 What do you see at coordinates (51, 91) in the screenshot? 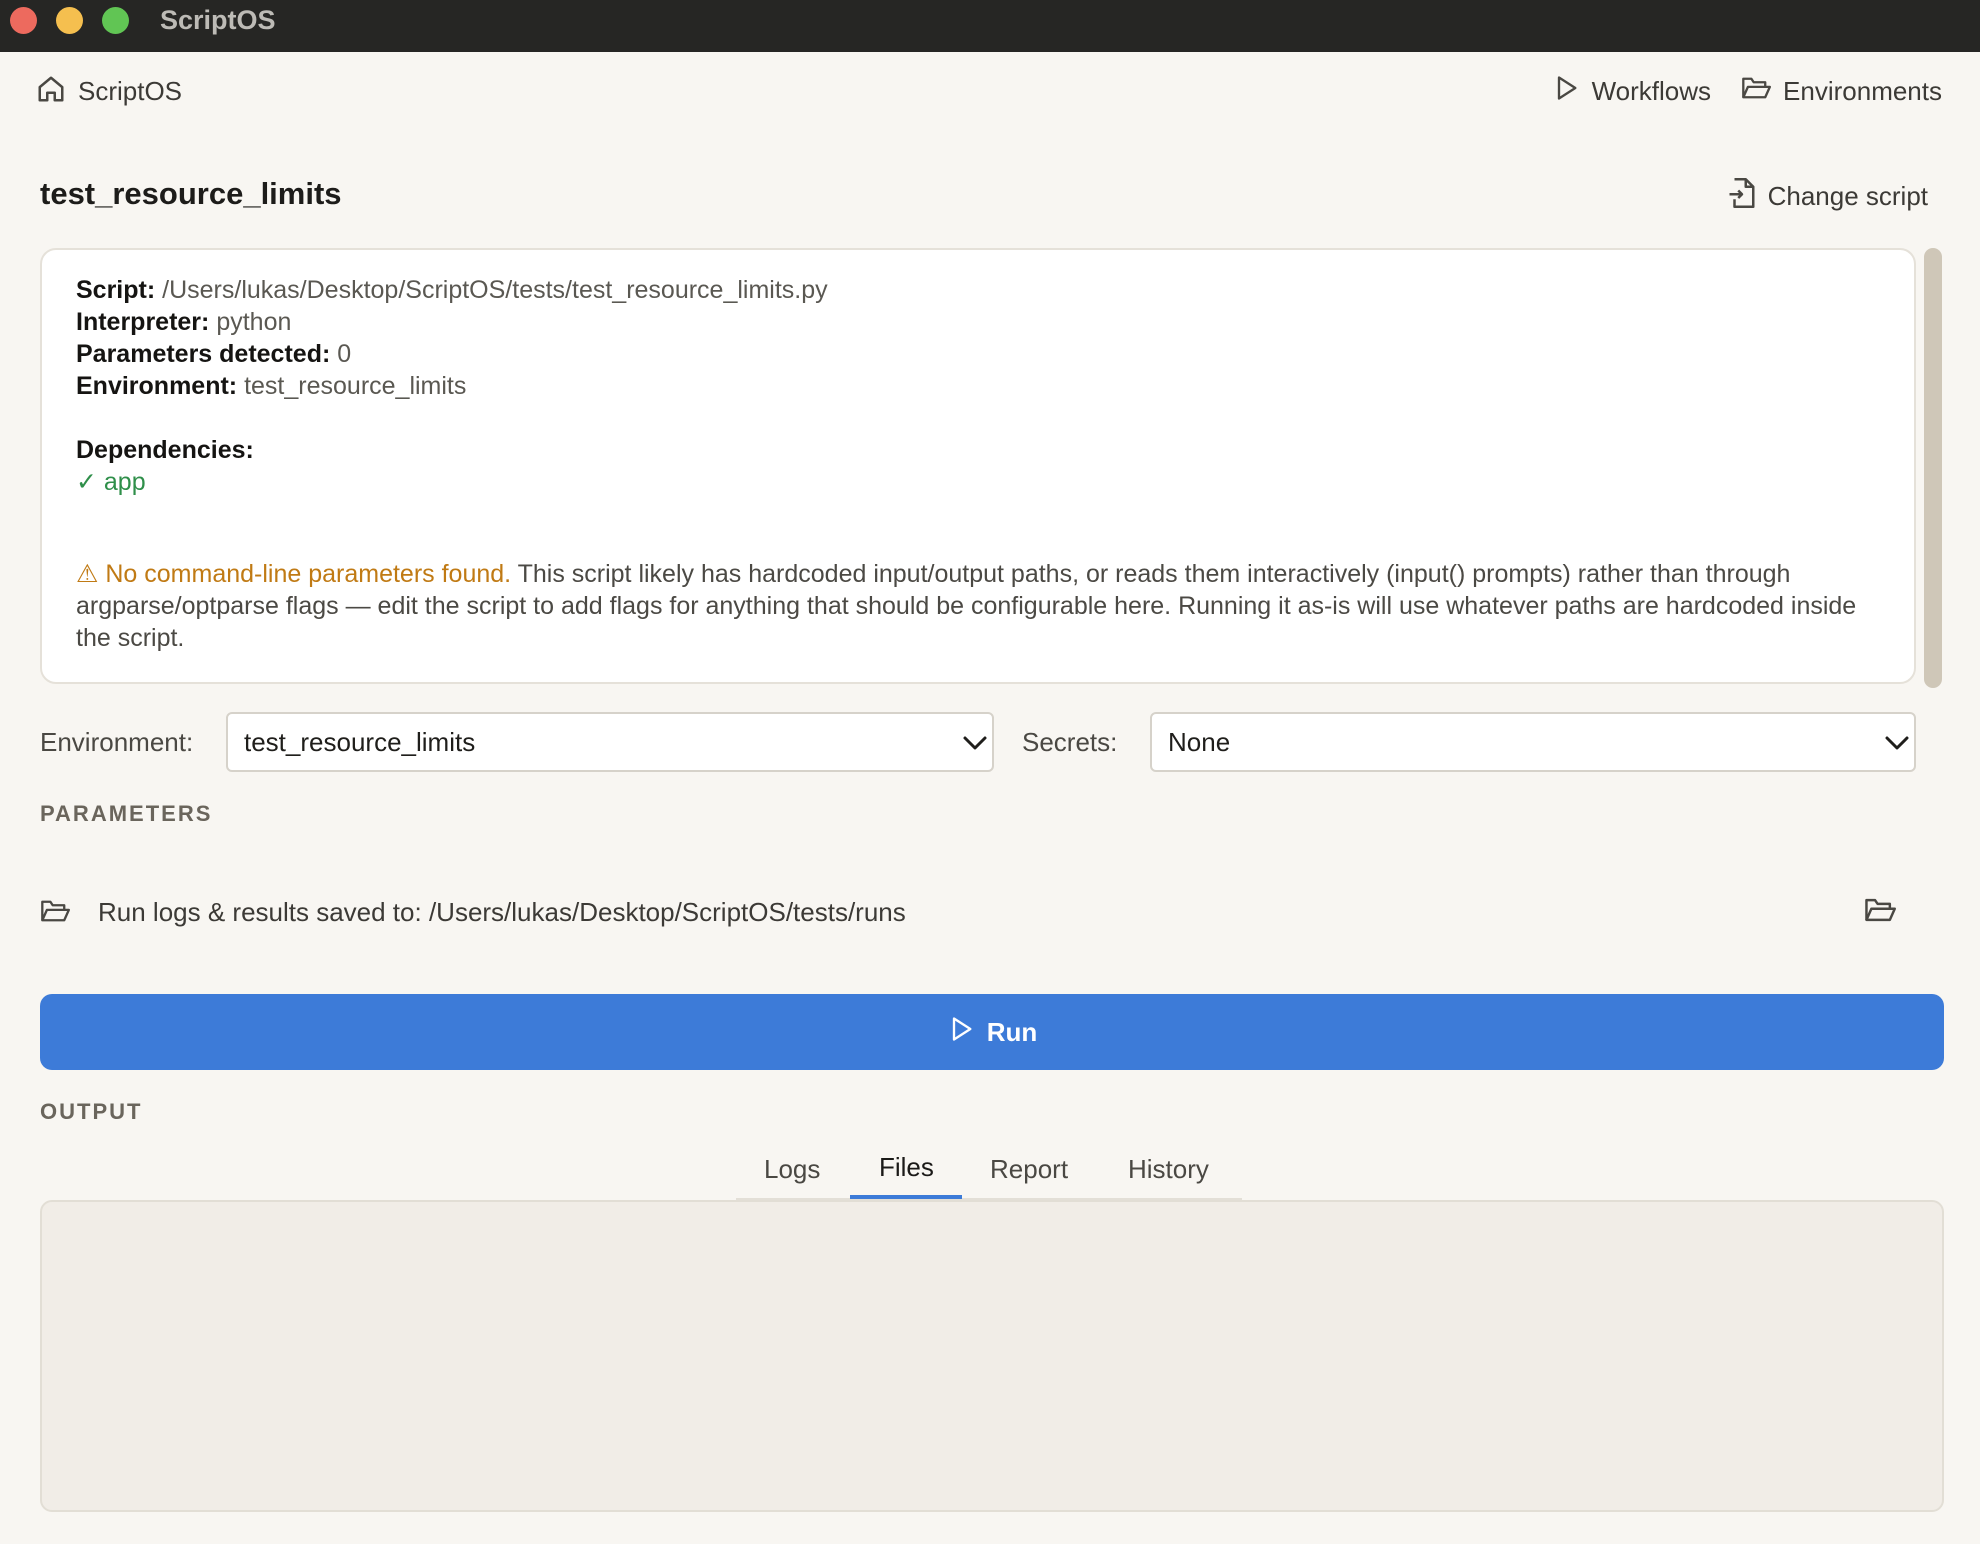
I see `home-icon` at bounding box center [51, 91].